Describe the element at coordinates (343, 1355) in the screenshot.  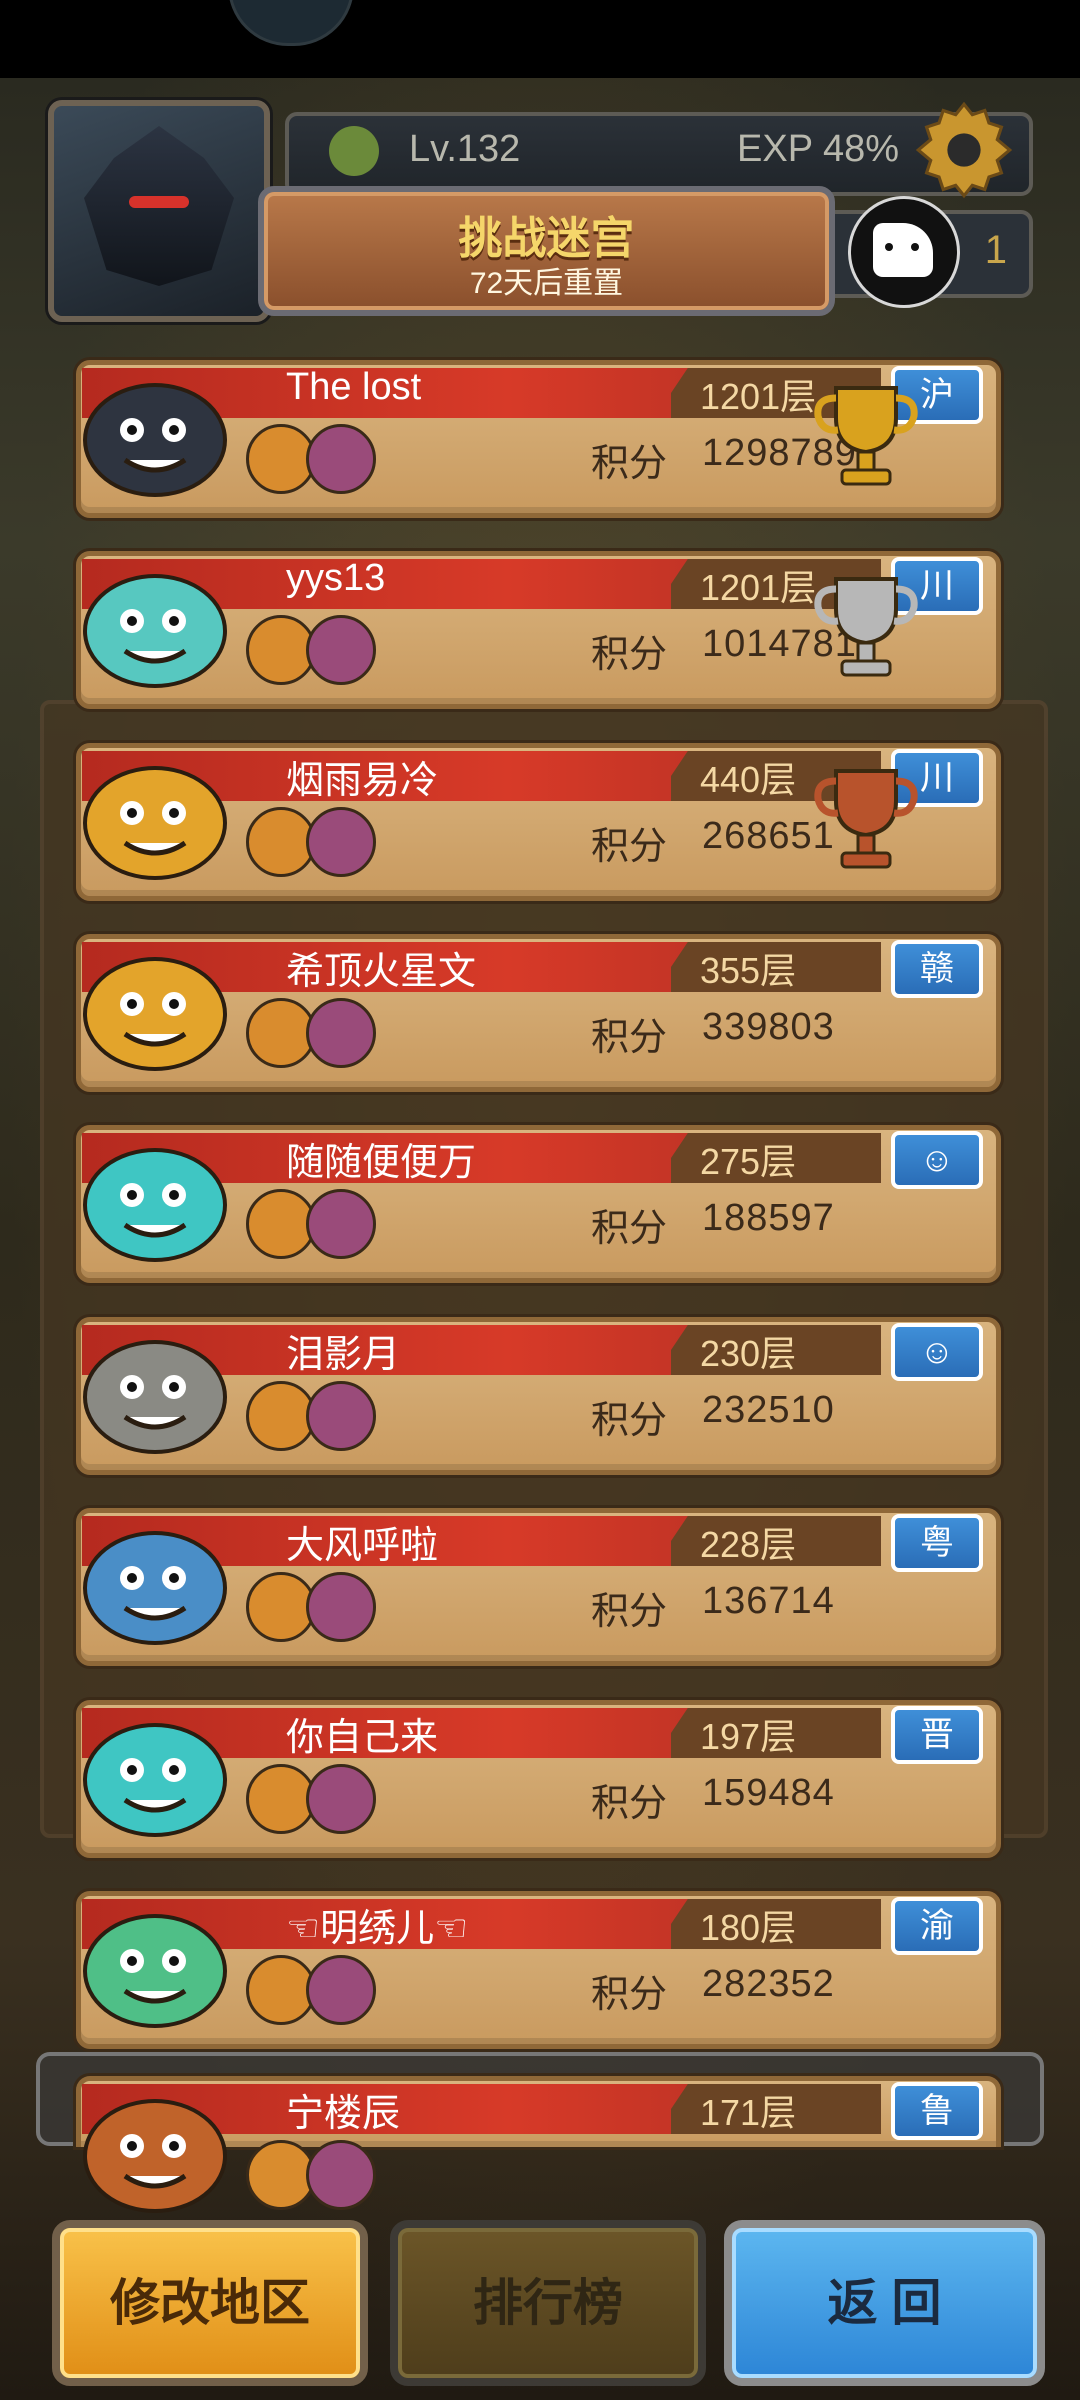
I see `player-name: 泪影月` at that location.